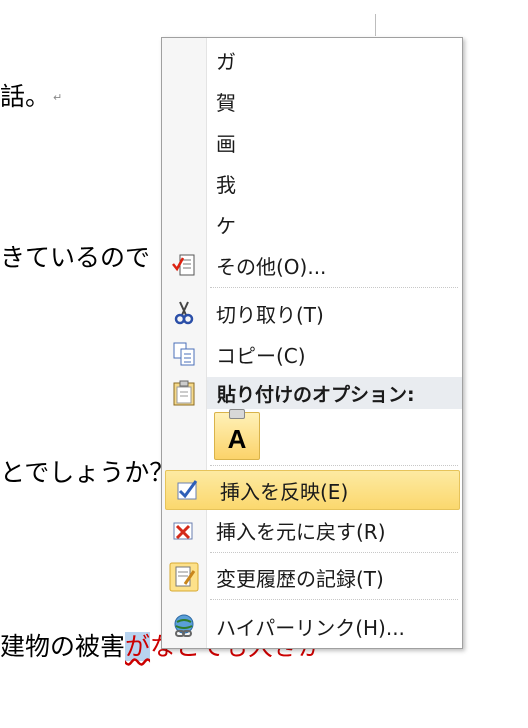  I want to click on misspelled-word: が, so click(138, 646).